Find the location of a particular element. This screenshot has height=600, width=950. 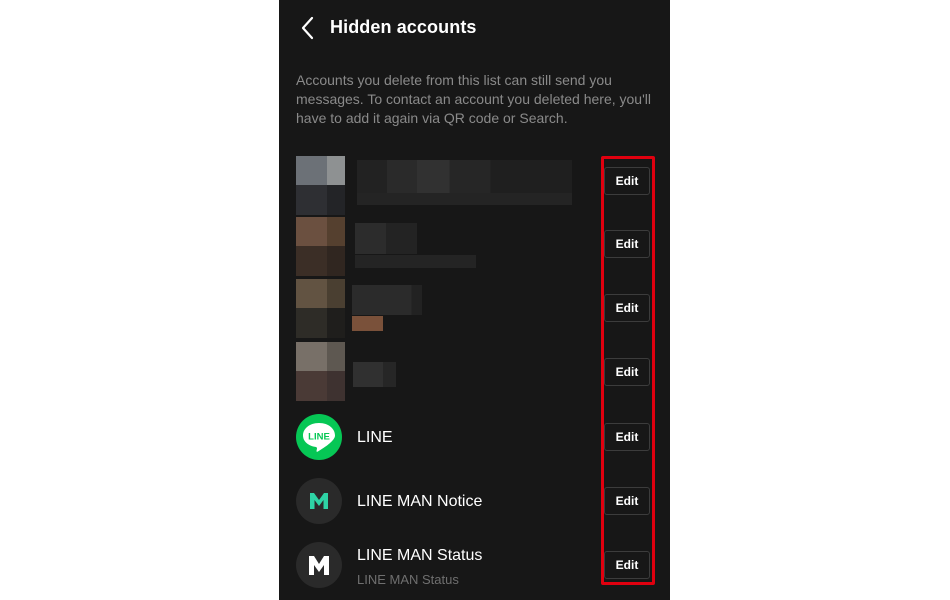

header: Hidden accounts is located at coordinates (474, 28).